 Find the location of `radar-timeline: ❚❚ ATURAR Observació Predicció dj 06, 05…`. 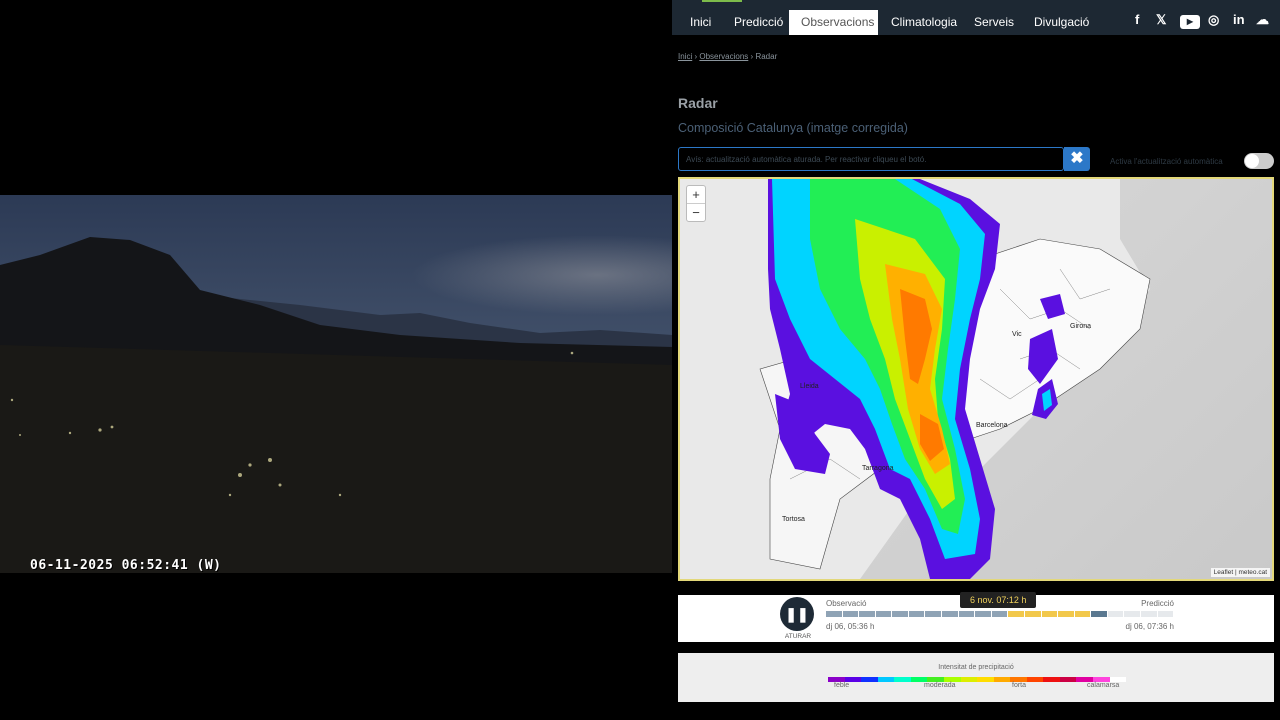

radar-timeline: ❚❚ ATURAR Observació Predicció dj 06, 05… is located at coordinates (976, 617).